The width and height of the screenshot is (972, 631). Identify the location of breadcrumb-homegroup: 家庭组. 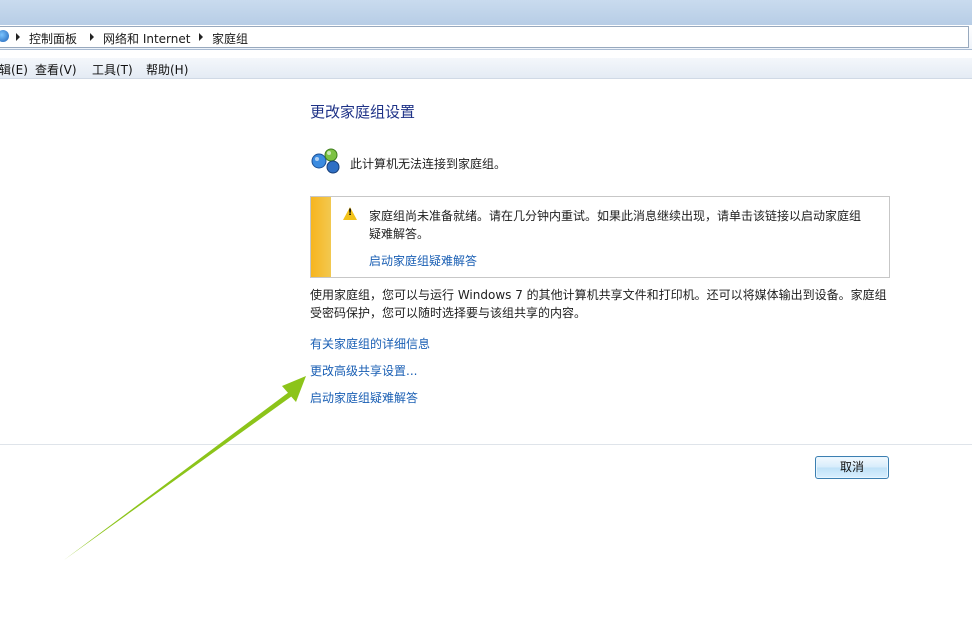
(230, 38).